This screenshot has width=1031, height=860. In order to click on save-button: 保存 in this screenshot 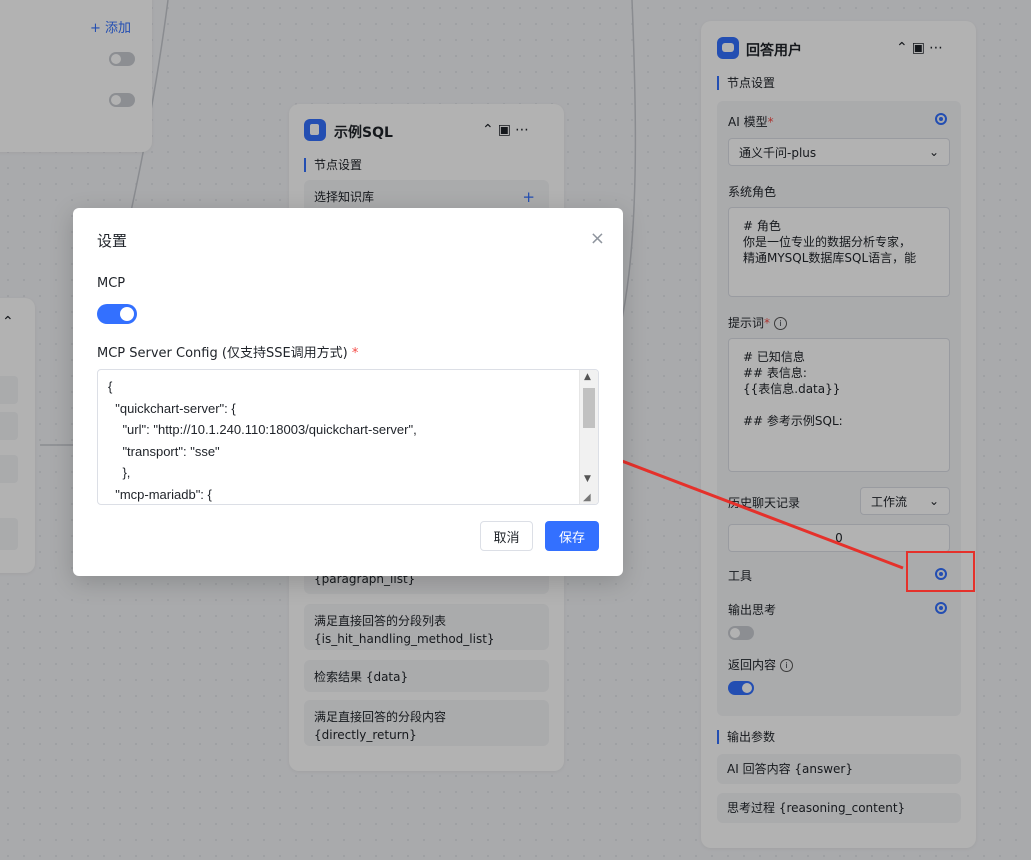, I will do `click(572, 536)`.